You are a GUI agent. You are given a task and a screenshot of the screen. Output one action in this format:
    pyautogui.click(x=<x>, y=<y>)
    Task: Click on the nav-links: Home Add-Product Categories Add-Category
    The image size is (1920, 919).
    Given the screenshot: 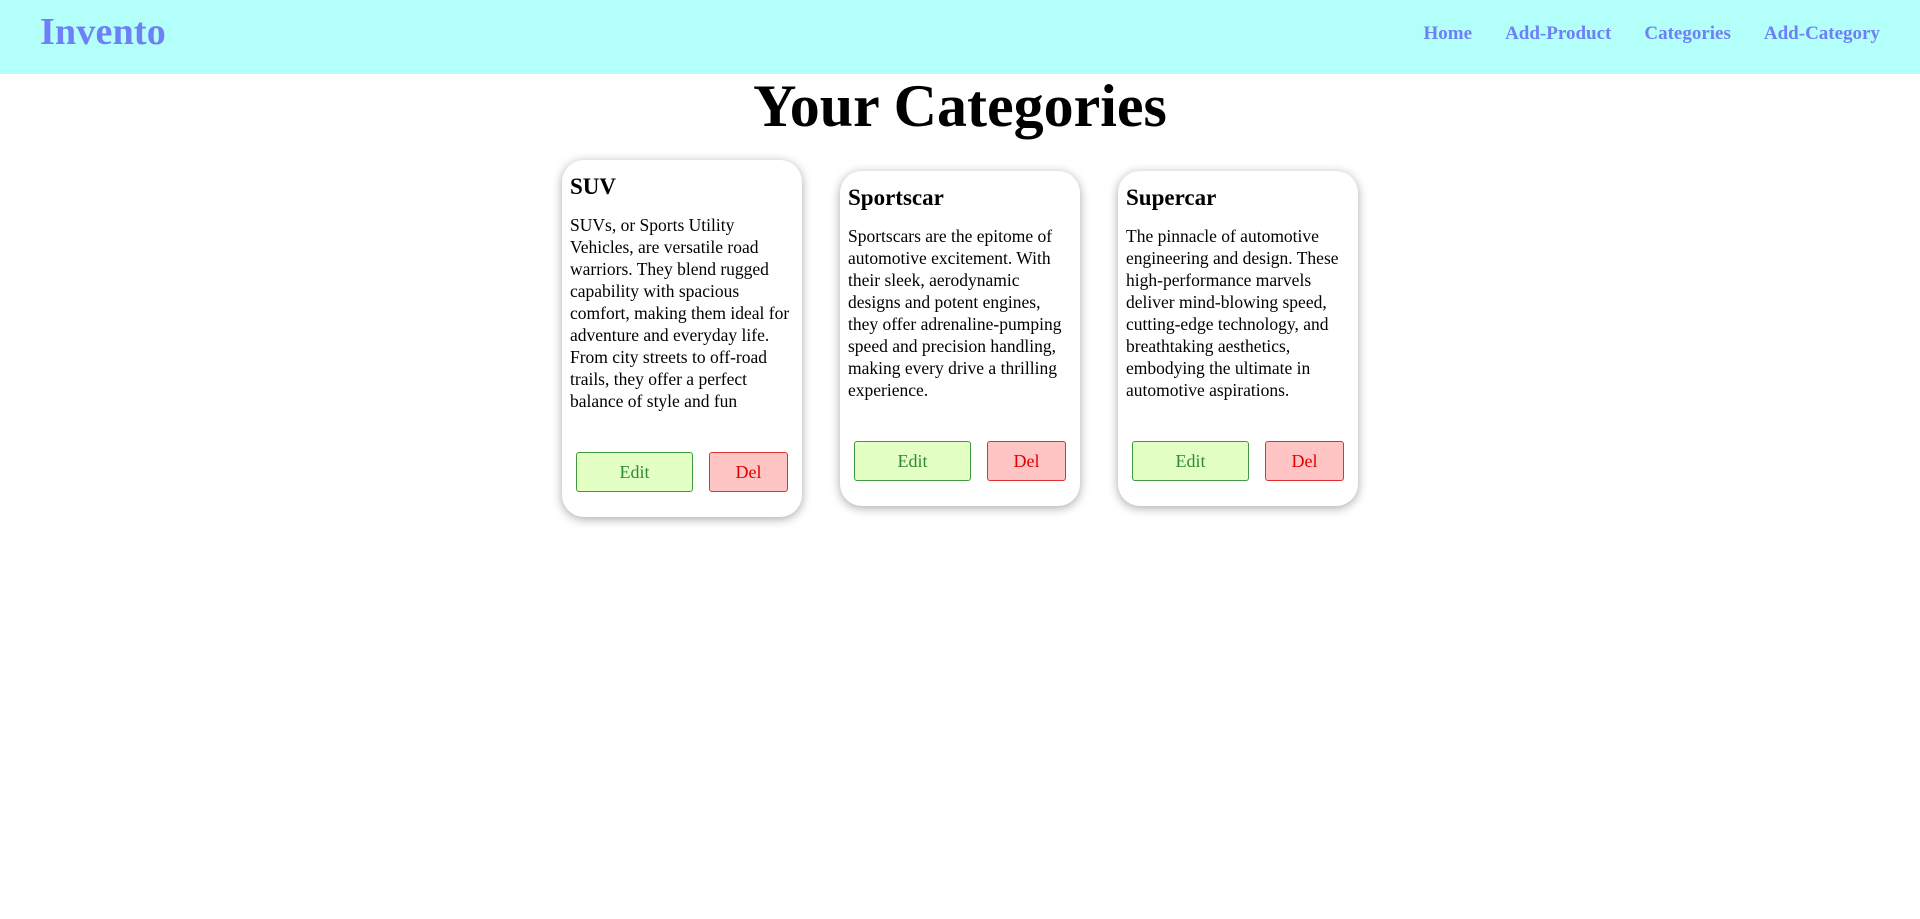 What is the action you would take?
    pyautogui.click(x=1652, y=34)
    